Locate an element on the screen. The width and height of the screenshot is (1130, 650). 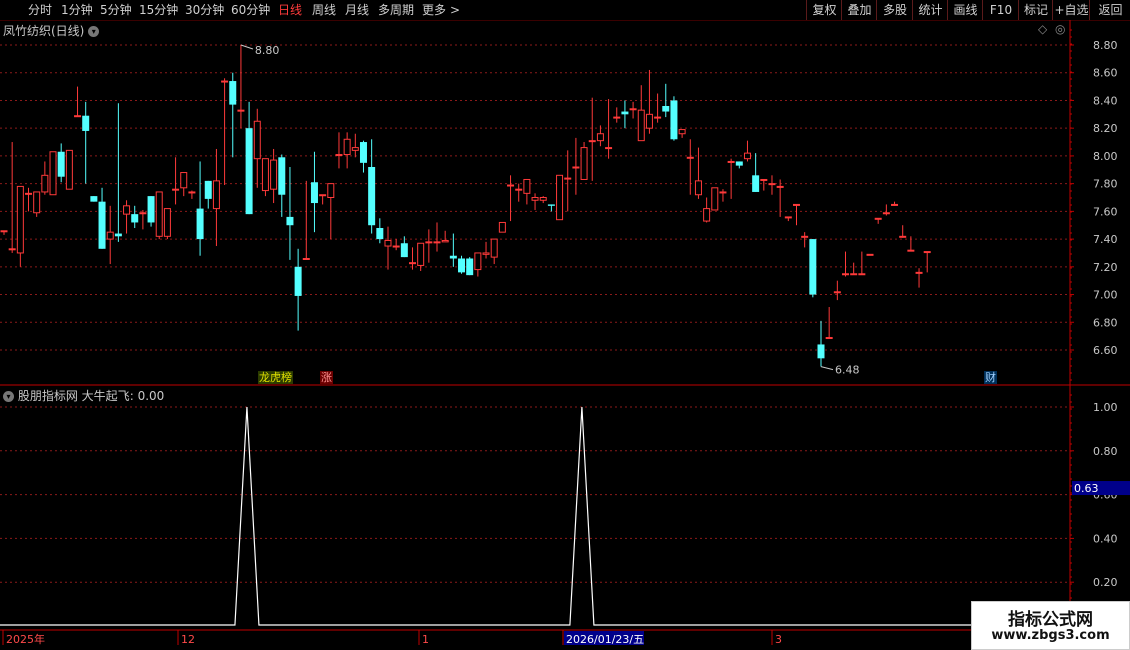
limit-up-tag: 涨 is located at coordinates (326, 377).